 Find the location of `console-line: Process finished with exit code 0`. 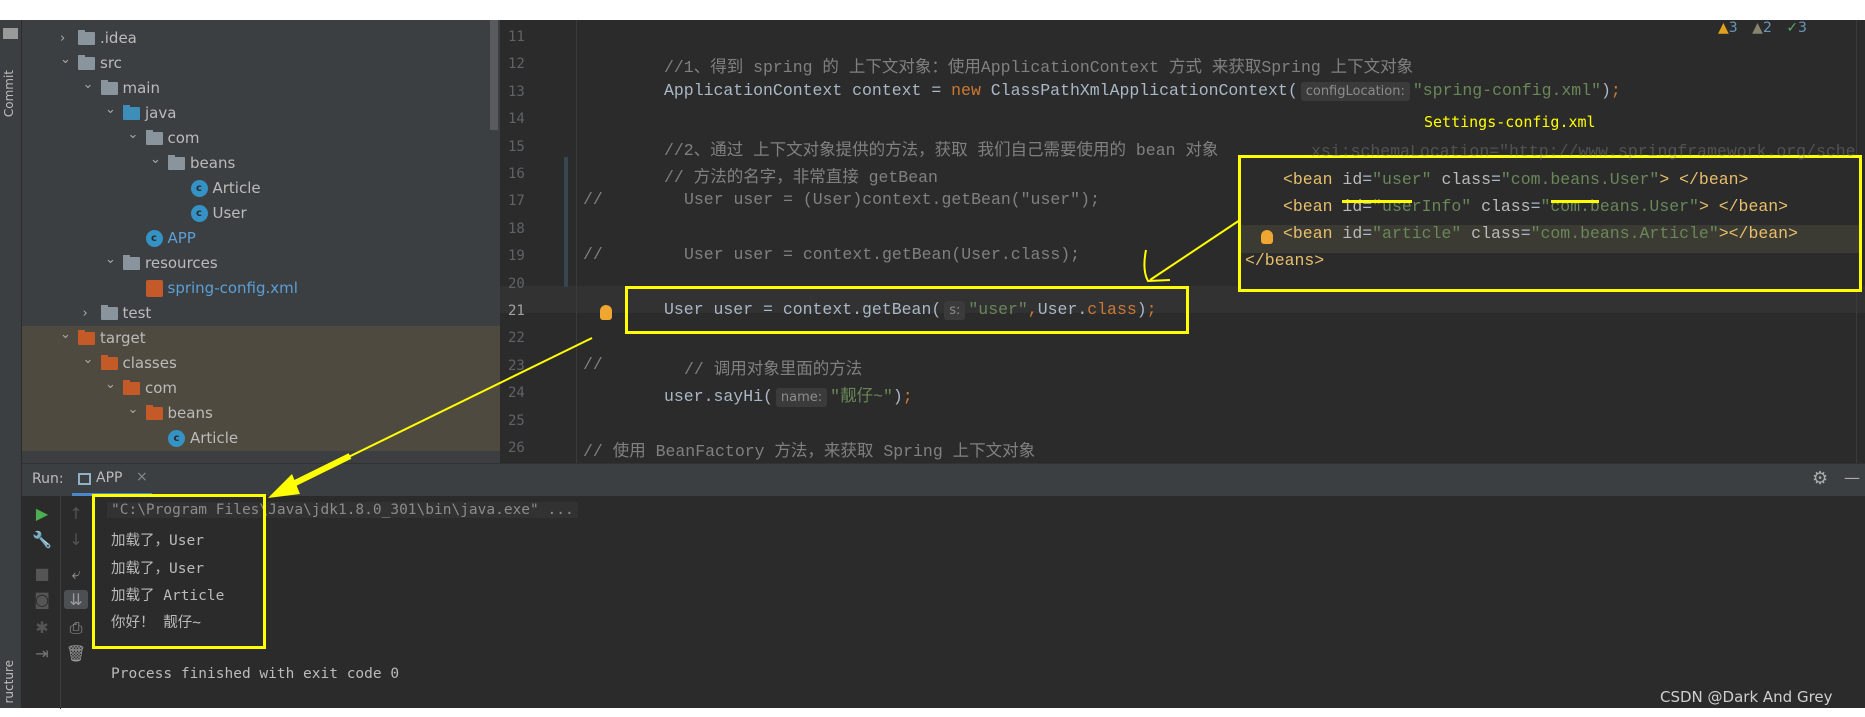

console-line: Process finished with exit code 0 is located at coordinates (255, 673).